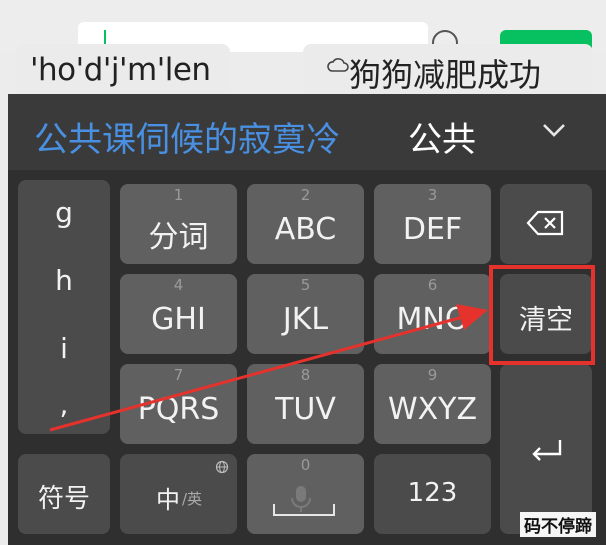 The width and height of the screenshot is (606, 545). Describe the element at coordinates (338, 65) in the screenshot. I see `cloud-icon` at that location.